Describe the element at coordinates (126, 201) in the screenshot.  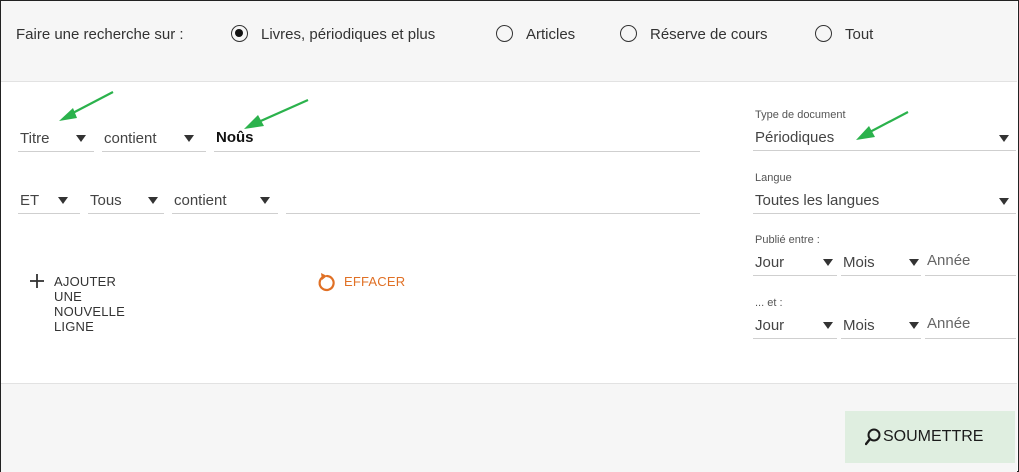
I see `row2-field-select: Tous` at that location.